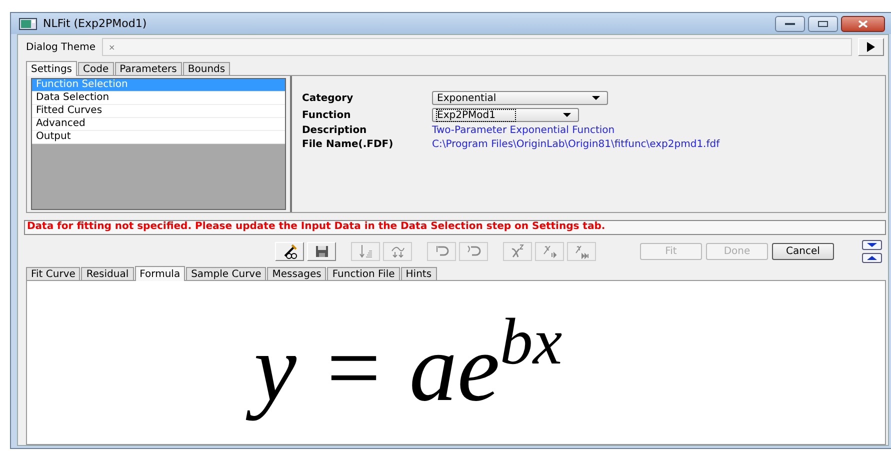 The width and height of the screenshot is (891, 451). What do you see at coordinates (160, 273) in the screenshot?
I see `tab: Formula` at bounding box center [160, 273].